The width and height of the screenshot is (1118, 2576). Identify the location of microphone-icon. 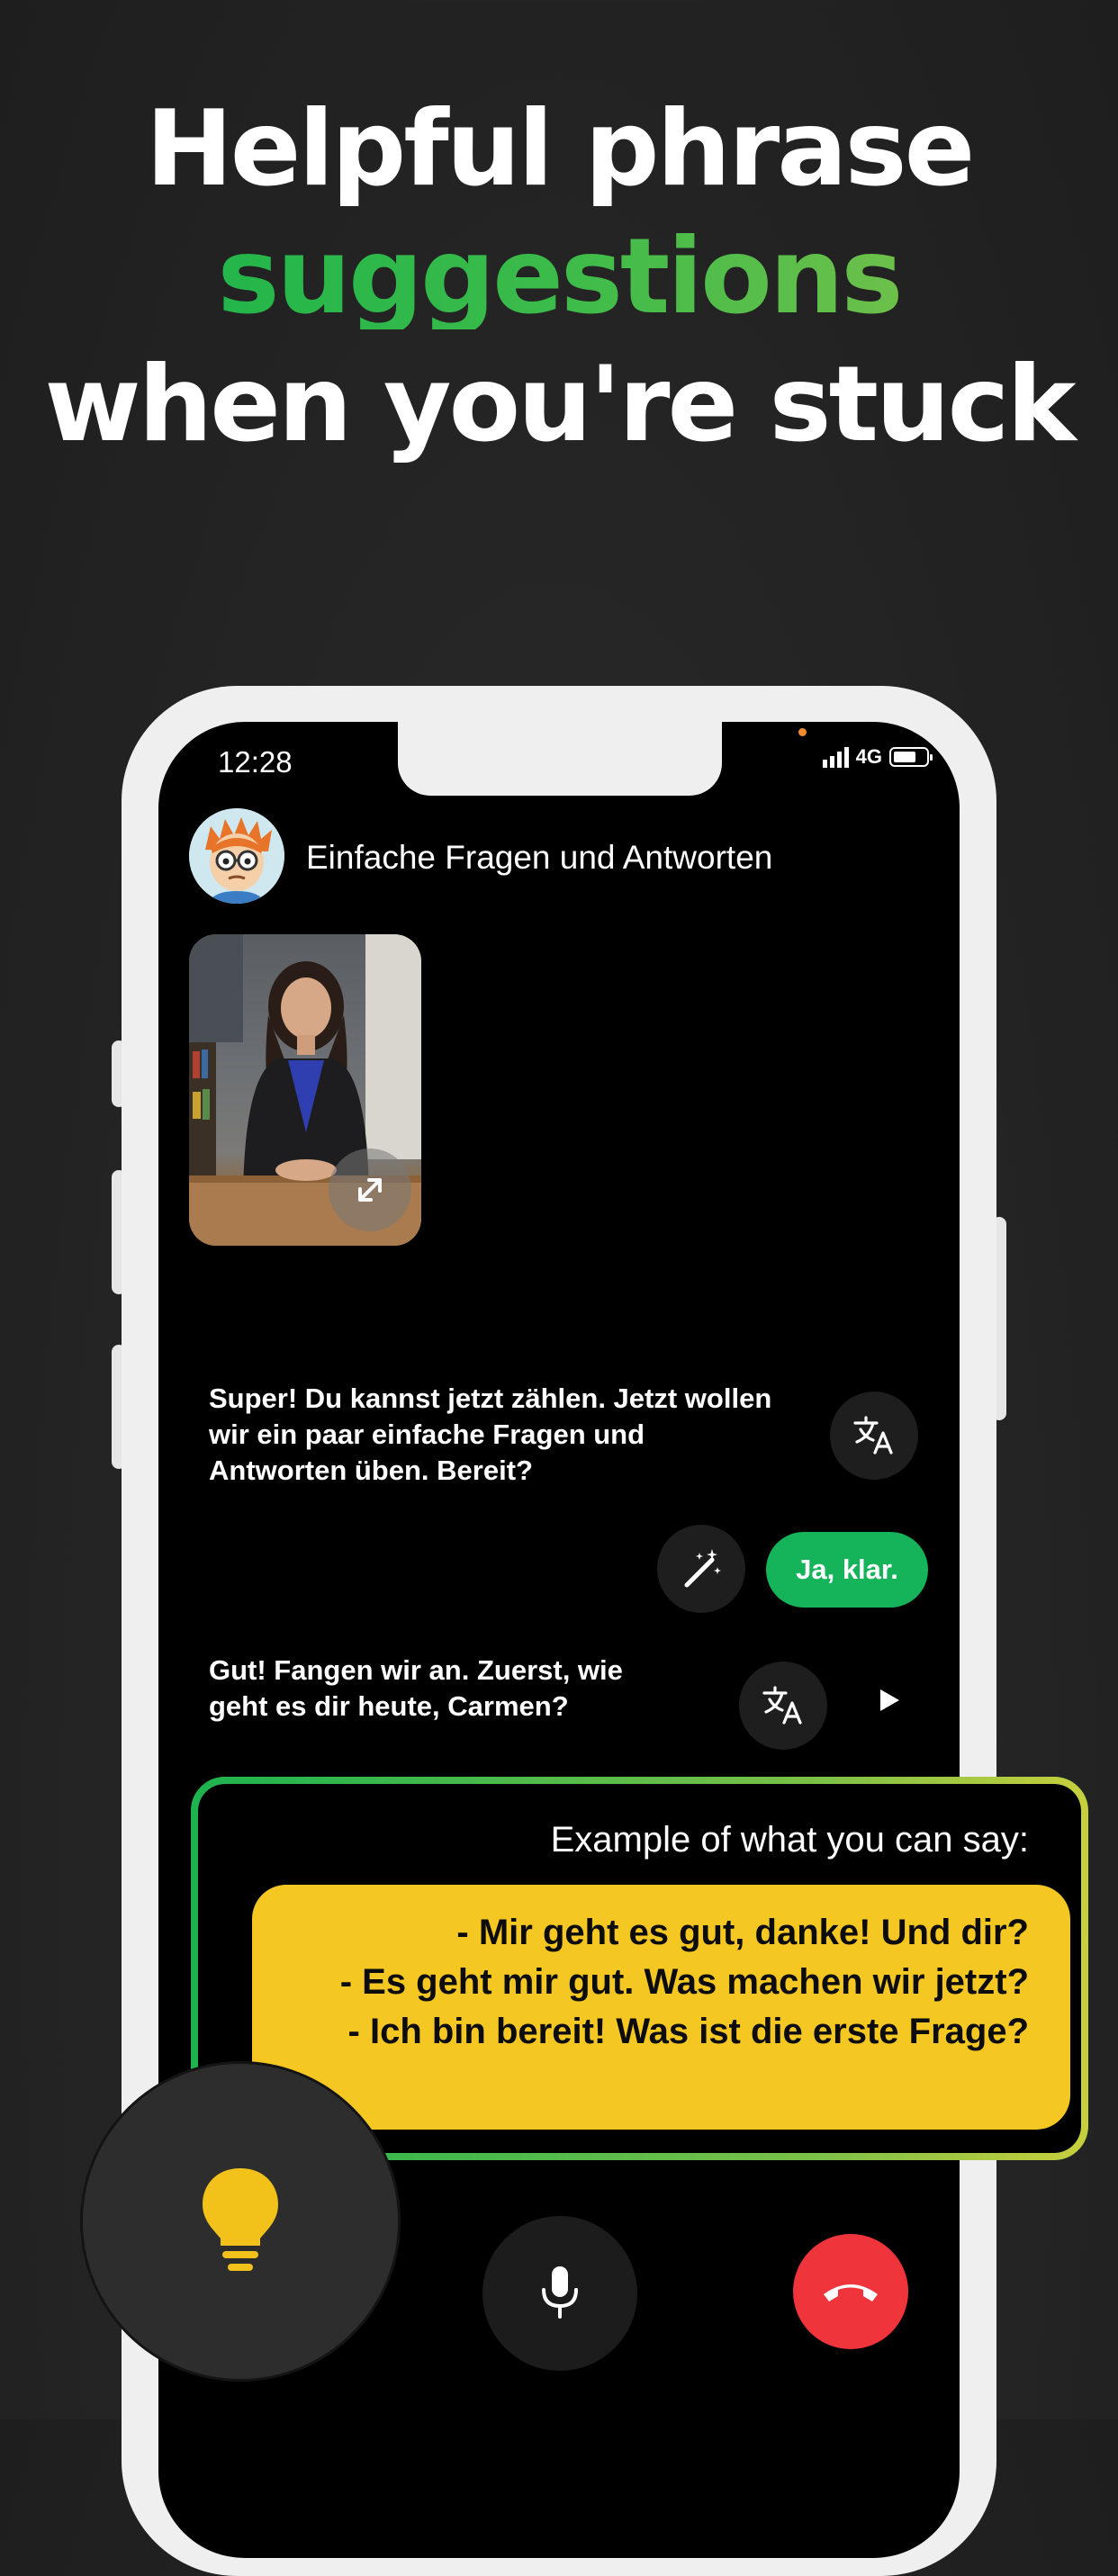
(560, 2292).